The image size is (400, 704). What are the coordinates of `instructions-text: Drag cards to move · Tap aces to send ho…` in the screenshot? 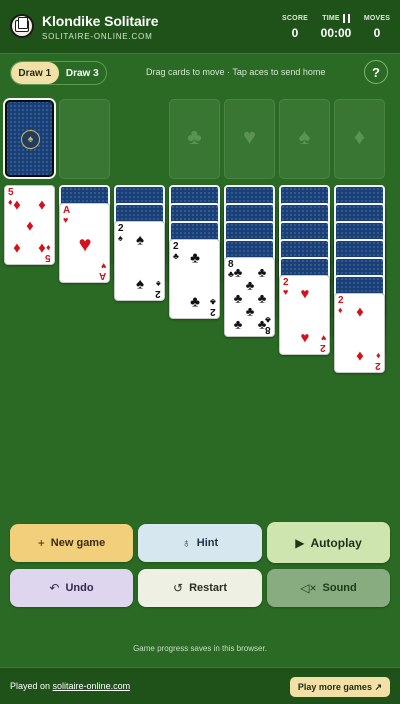 It's located at (236, 72).